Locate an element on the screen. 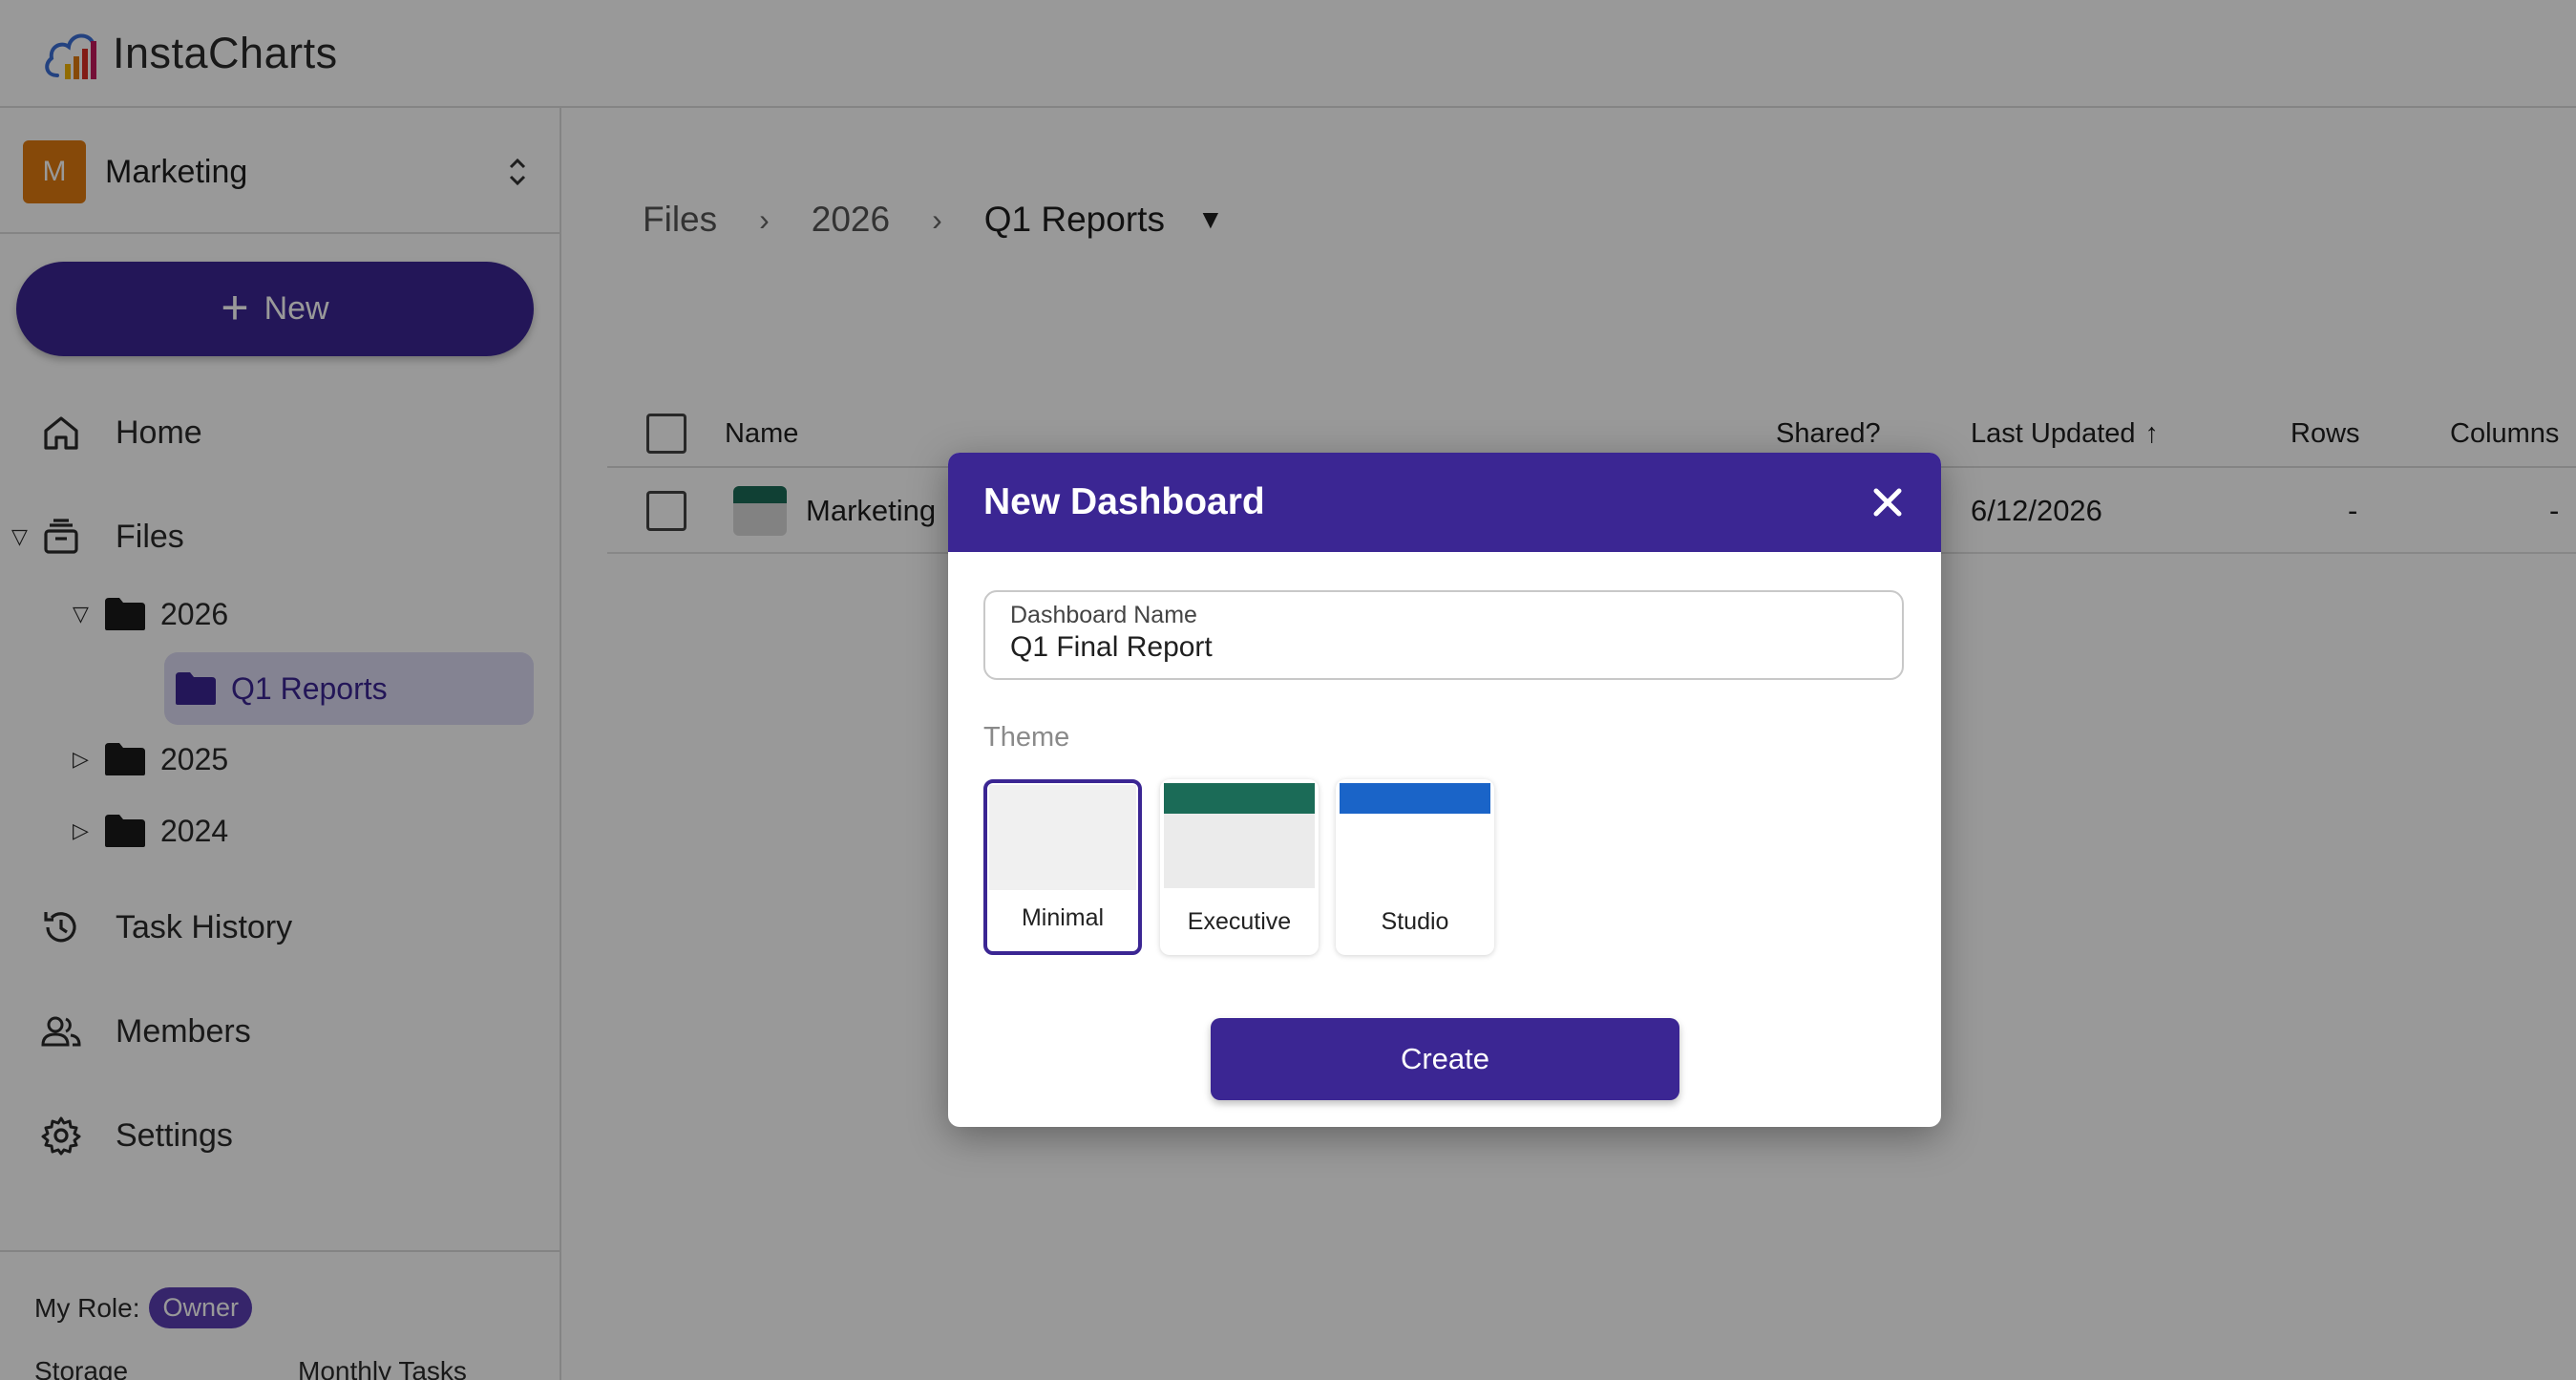  dashboard-name-label: Dashboard Name is located at coordinates (1103, 615).